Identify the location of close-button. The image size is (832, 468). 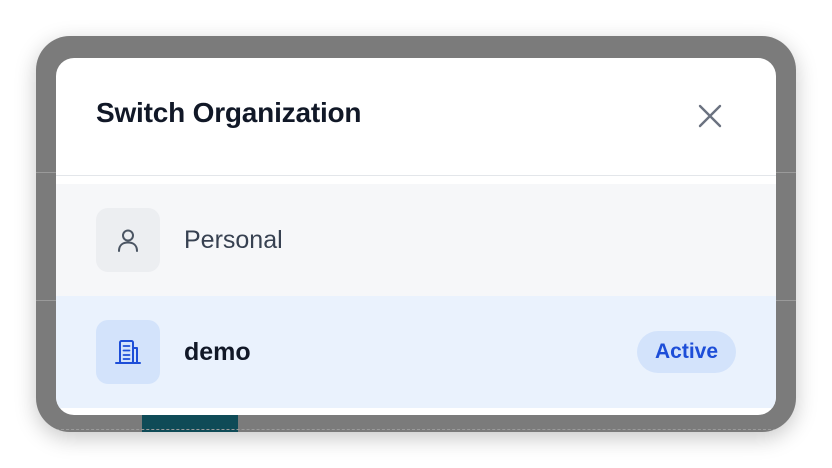
(710, 116).